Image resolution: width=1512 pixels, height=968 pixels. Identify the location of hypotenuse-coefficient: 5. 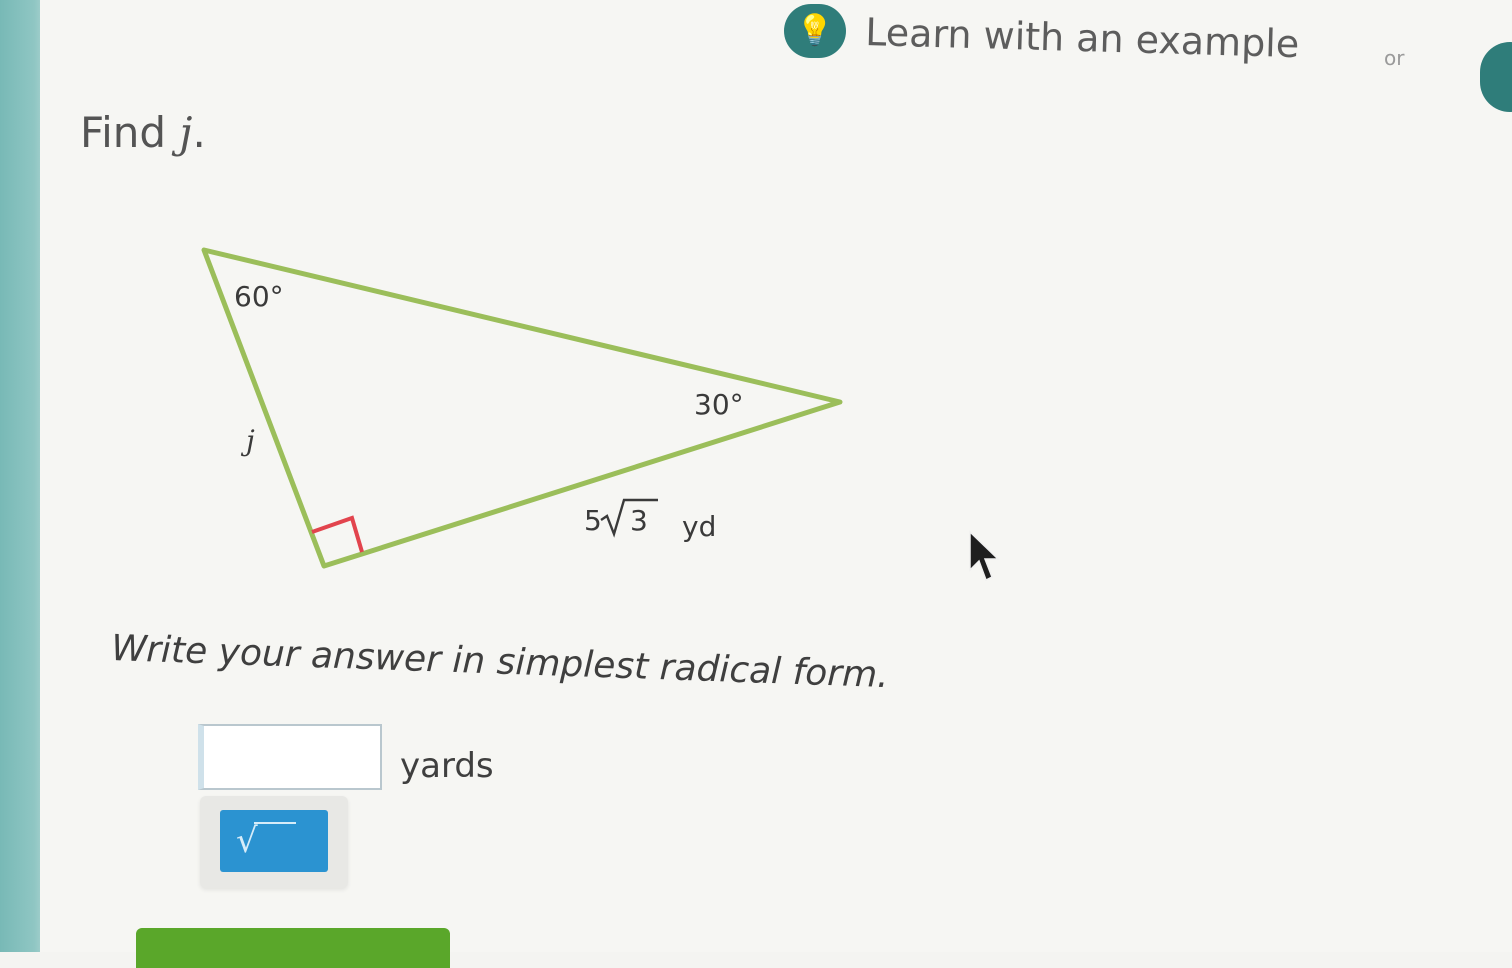
(593, 520).